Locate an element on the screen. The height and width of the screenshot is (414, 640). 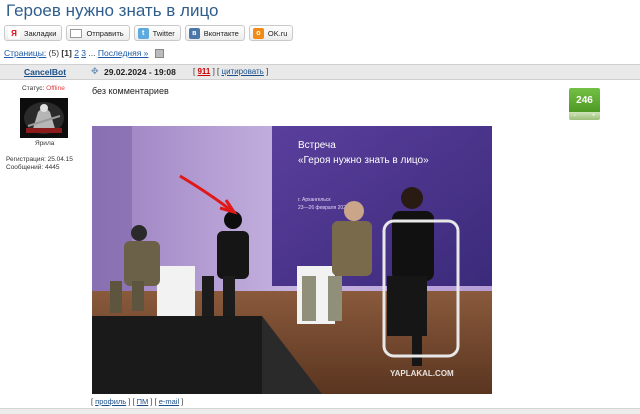
vote-minus-button: − is located at coordinates (575, 116).